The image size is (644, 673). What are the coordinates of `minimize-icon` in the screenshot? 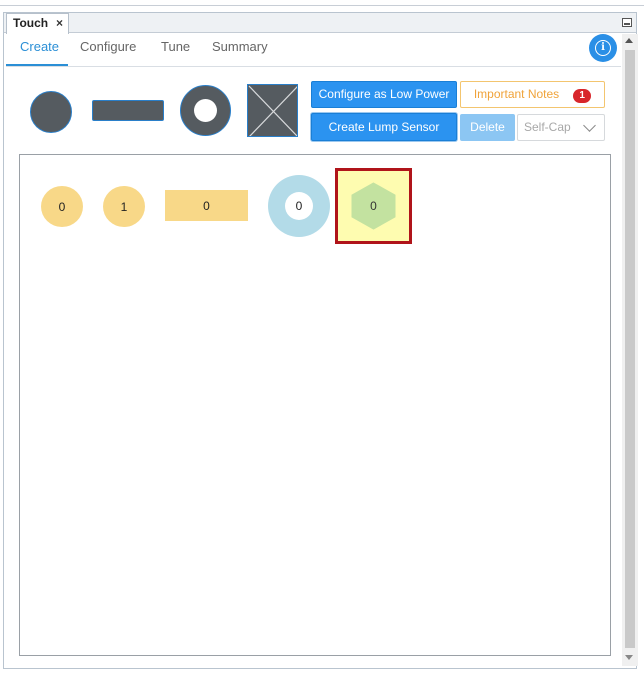 It's located at (627, 22).